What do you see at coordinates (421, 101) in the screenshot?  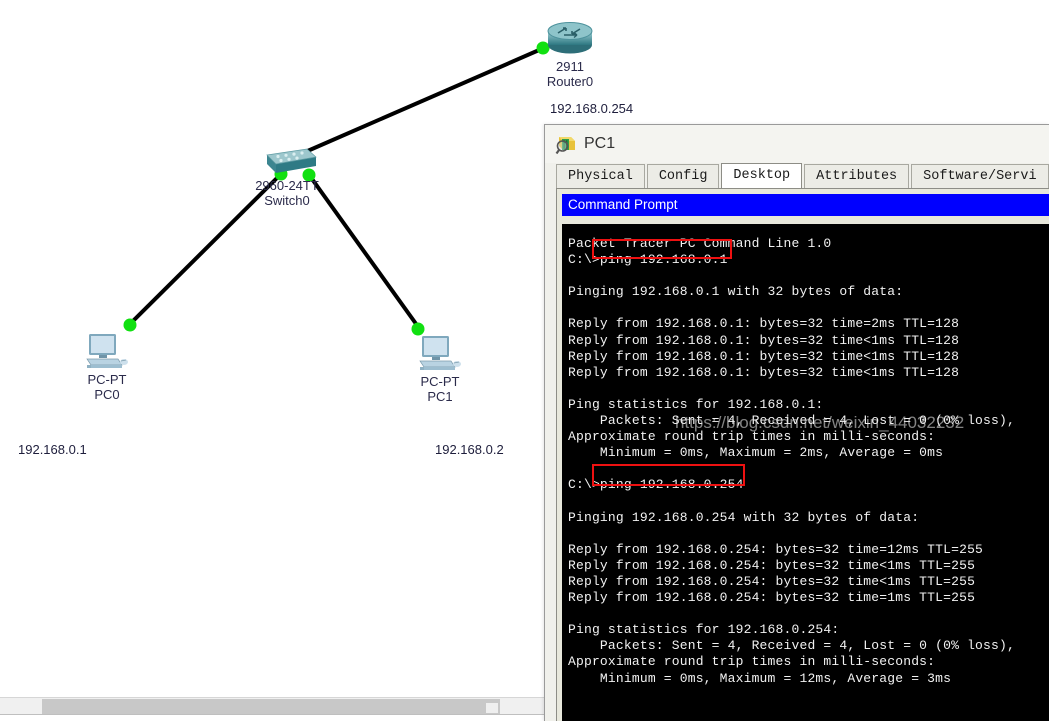 I see `link-switch0-router0` at bounding box center [421, 101].